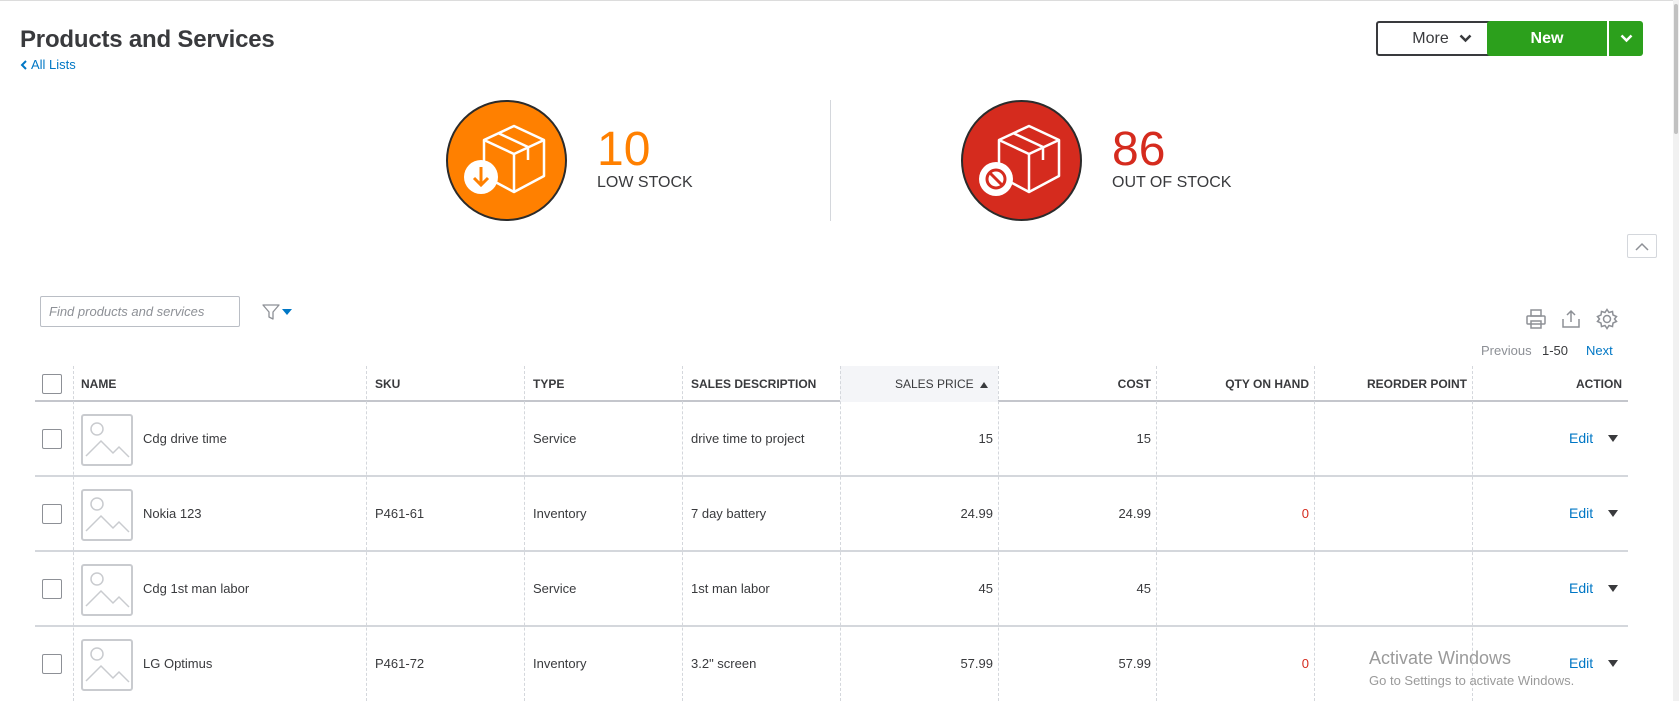 The height and width of the screenshot is (701, 1679). I want to click on new-dropdown-button, so click(1626, 38).